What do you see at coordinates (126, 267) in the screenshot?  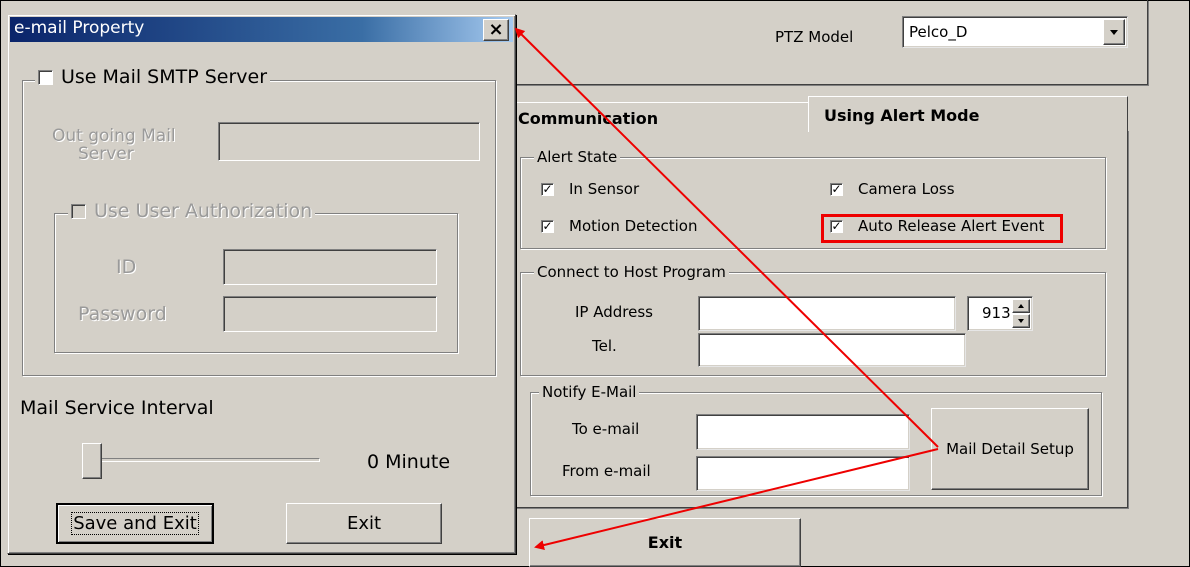 I see `id-label: ID` at bounding box center [126, 267].